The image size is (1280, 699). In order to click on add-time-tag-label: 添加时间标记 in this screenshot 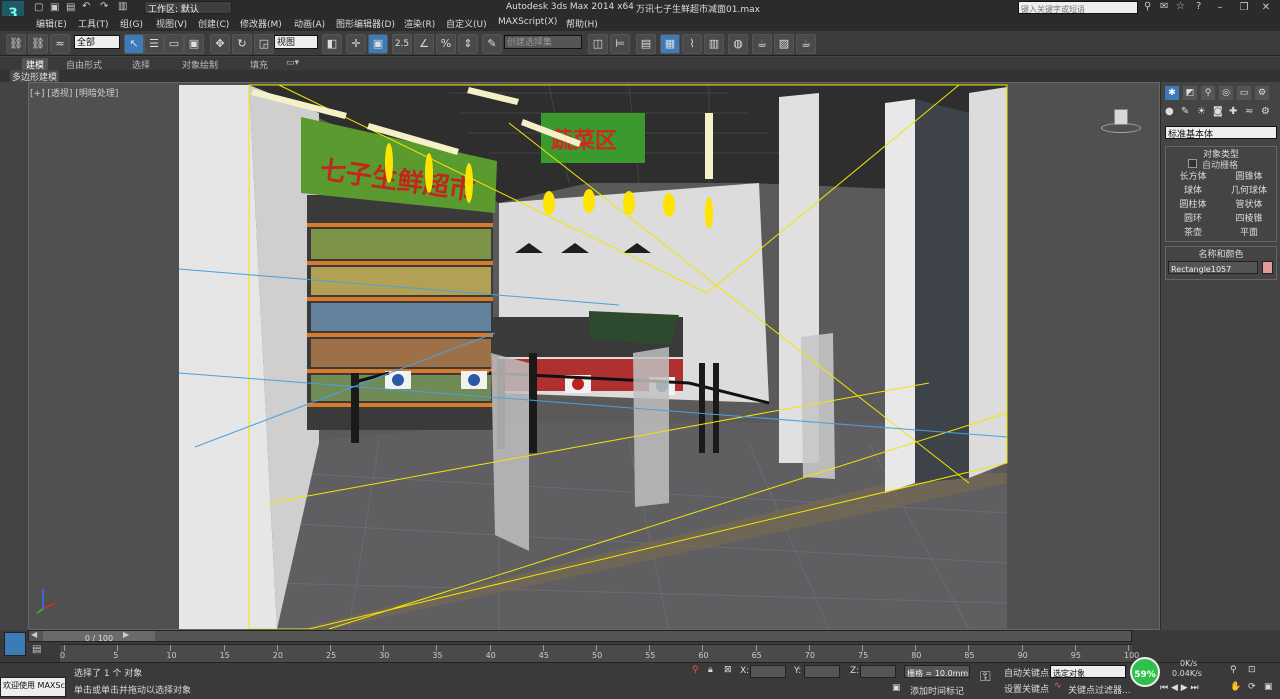, I will do `click(937, 690)`.